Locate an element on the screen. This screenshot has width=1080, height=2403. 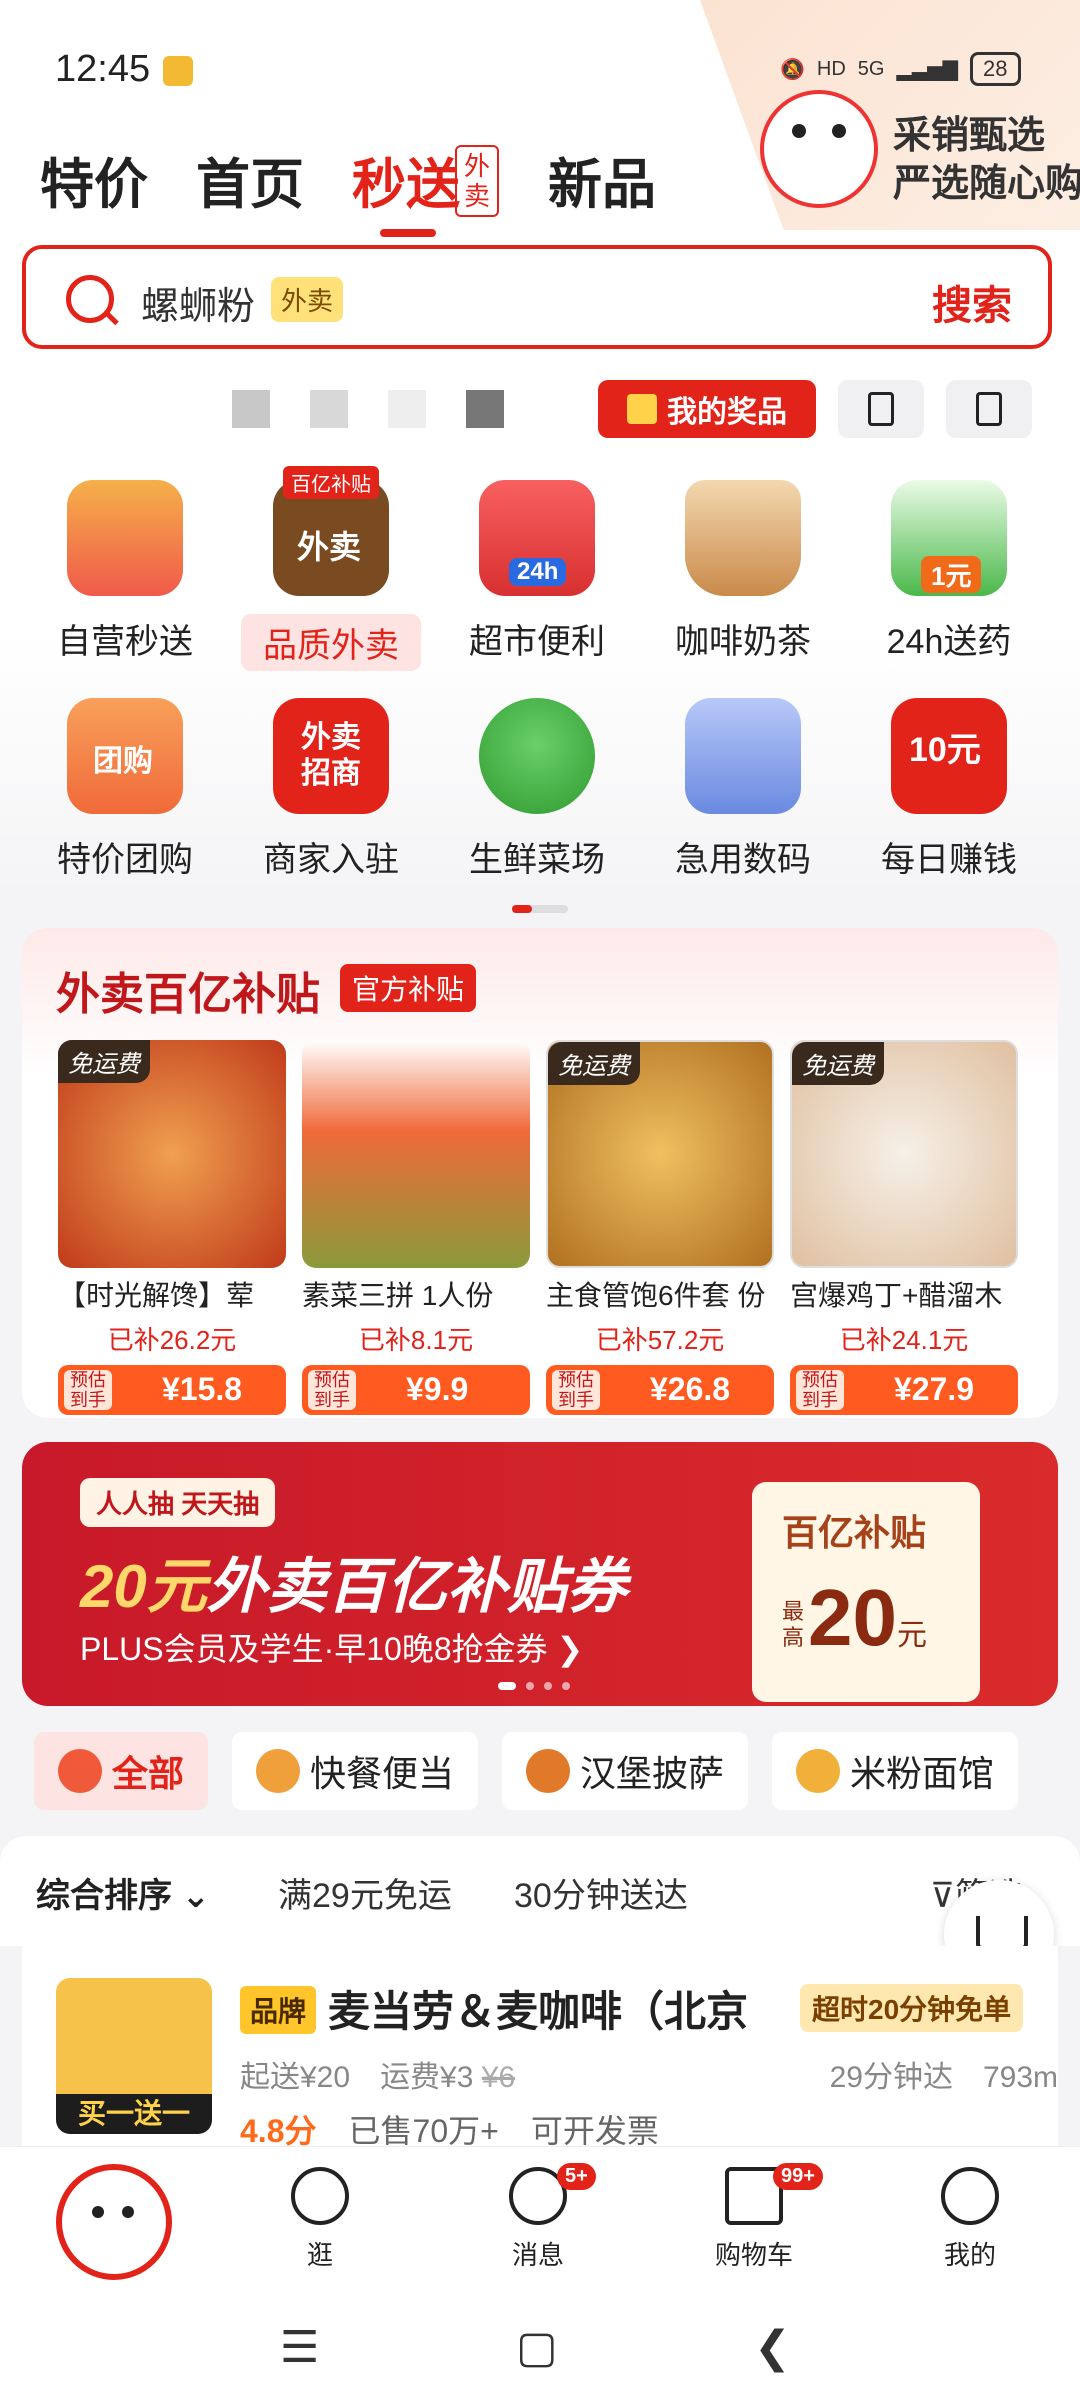
category-zy-miaosong: 自营秒送 is located at coordinates (125, 571).